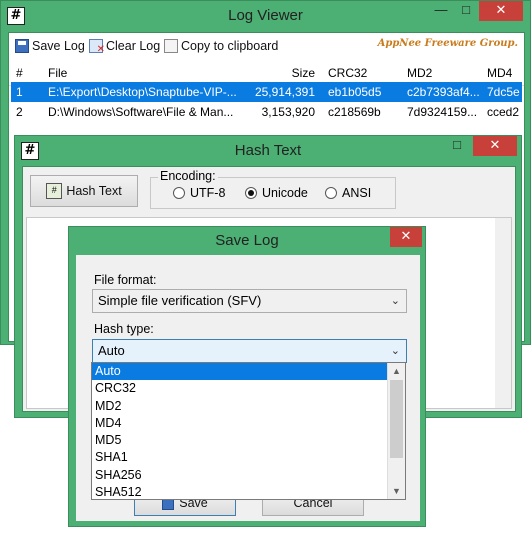 This screenshot has height=539, width=531. What do you see at coordinates (22, 46) in the screenshot?
I see `floppy-disk-icon` at bounding box center [22, 46].